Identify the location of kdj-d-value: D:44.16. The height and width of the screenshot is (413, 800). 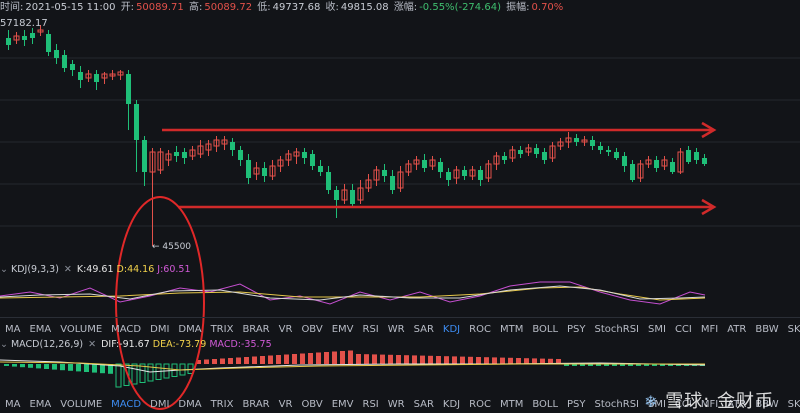
(135, 269).